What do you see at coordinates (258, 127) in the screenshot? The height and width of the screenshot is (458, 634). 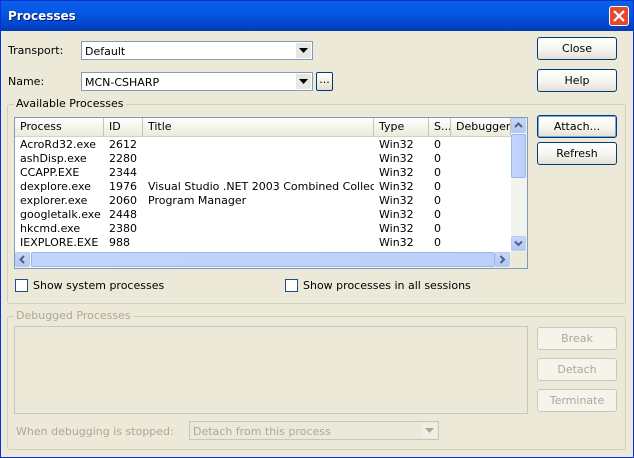 I see `column-title: Title` at bounding box center [258, 127].